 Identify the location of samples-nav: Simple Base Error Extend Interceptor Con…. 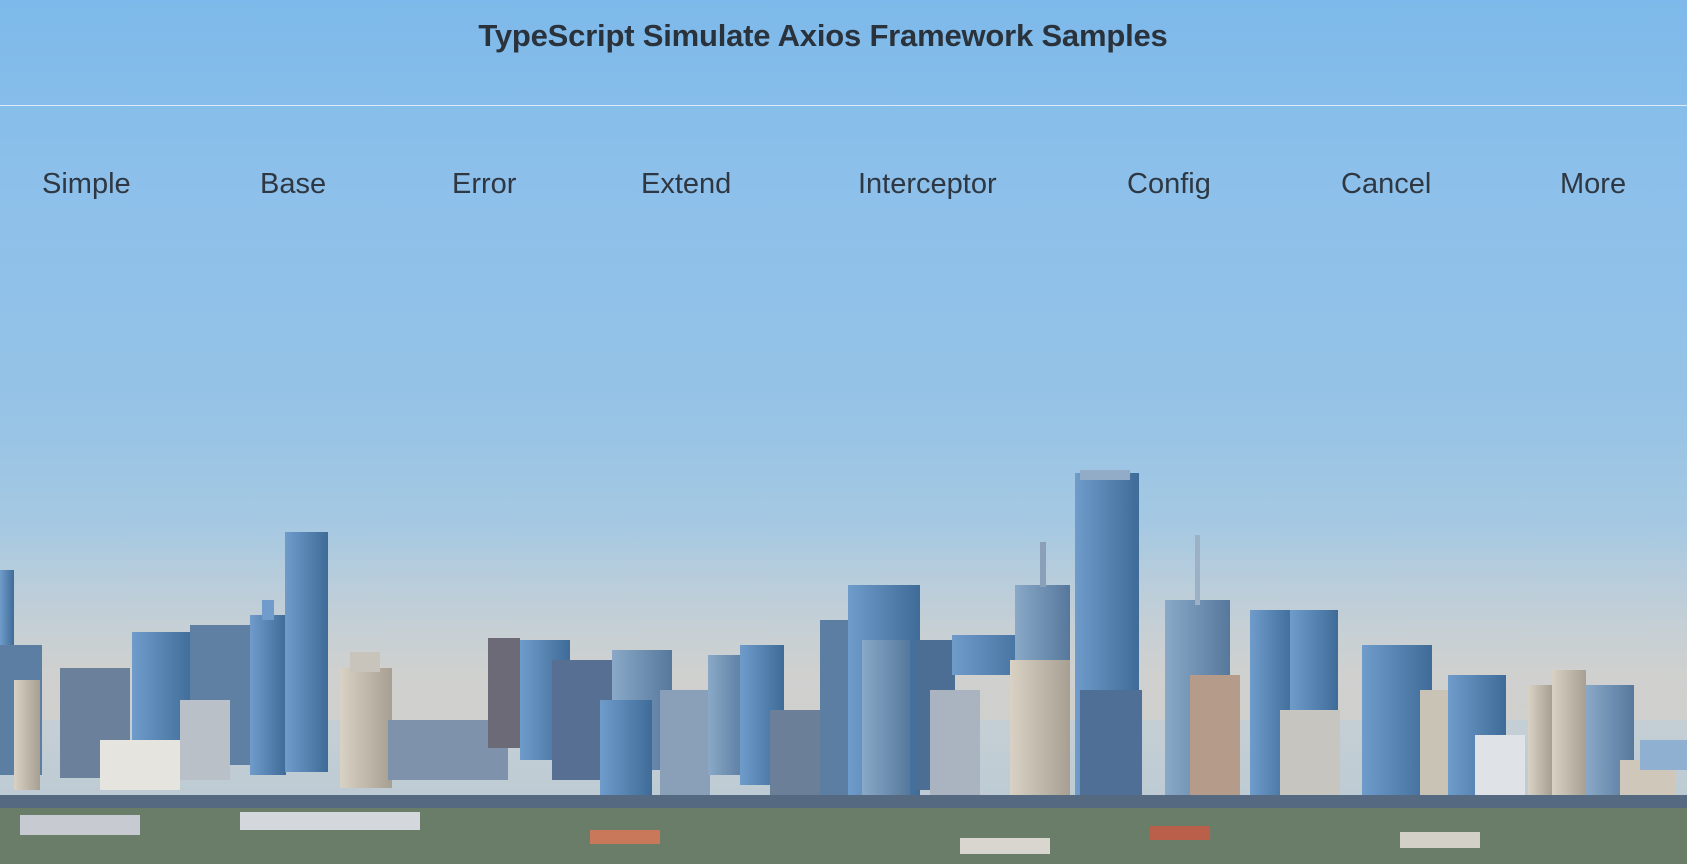
(843, 185).